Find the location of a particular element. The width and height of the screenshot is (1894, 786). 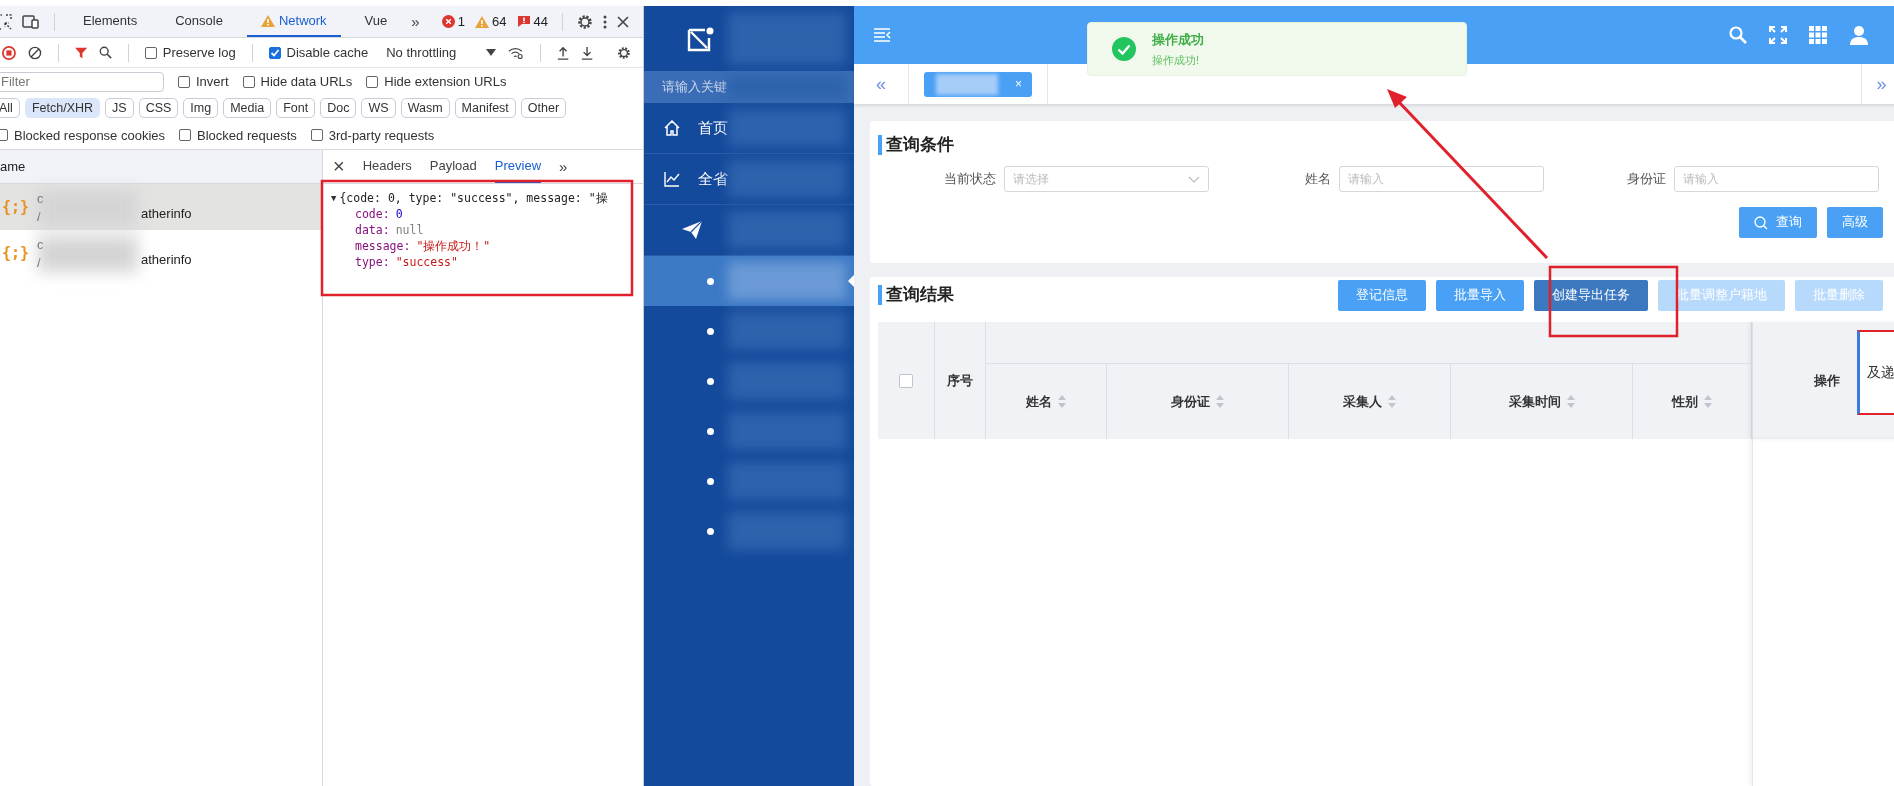

json-value: "success" is located at coordinates (426, 262).